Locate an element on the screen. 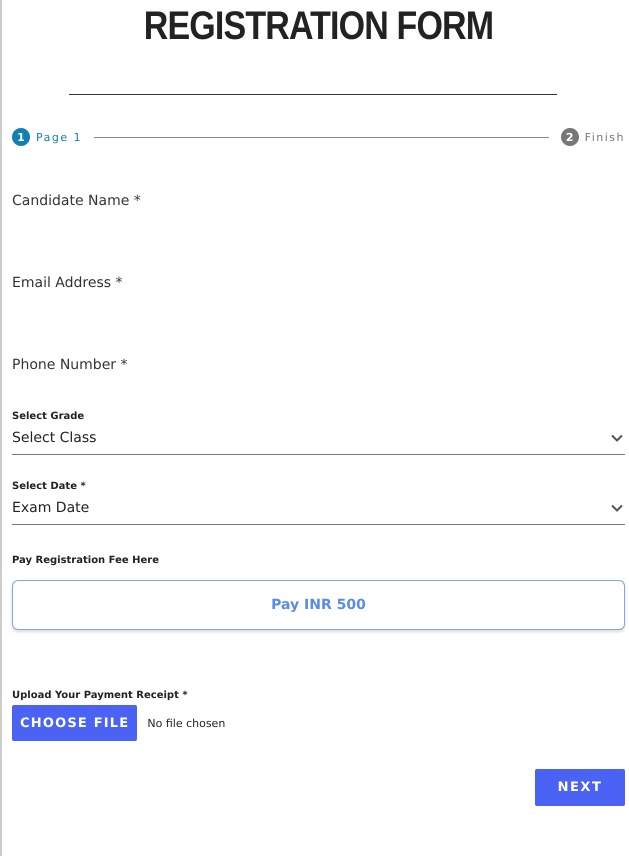 Image resolution: width=629 pixels, height=856 pixels. input-field: Candidate Name * is located at coordinates (318, 201).